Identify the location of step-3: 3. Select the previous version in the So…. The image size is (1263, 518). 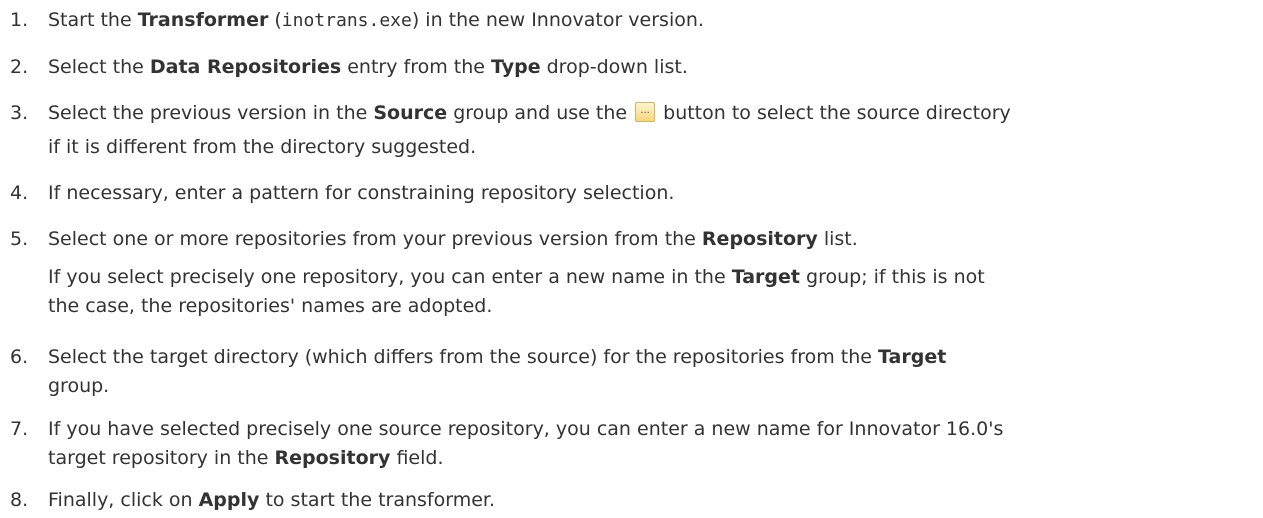
(505, 130).